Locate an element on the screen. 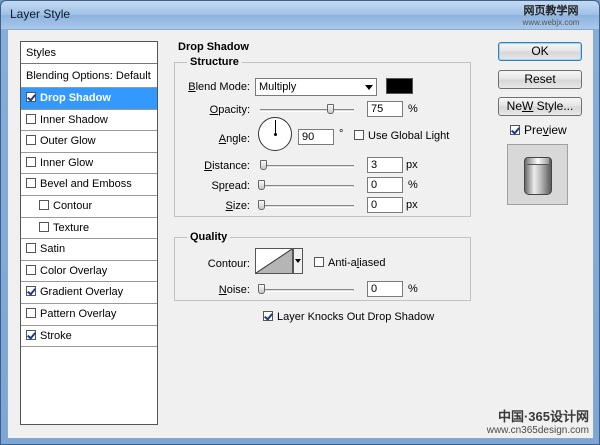  distance-unit: px is located at coordinates (412, 165).